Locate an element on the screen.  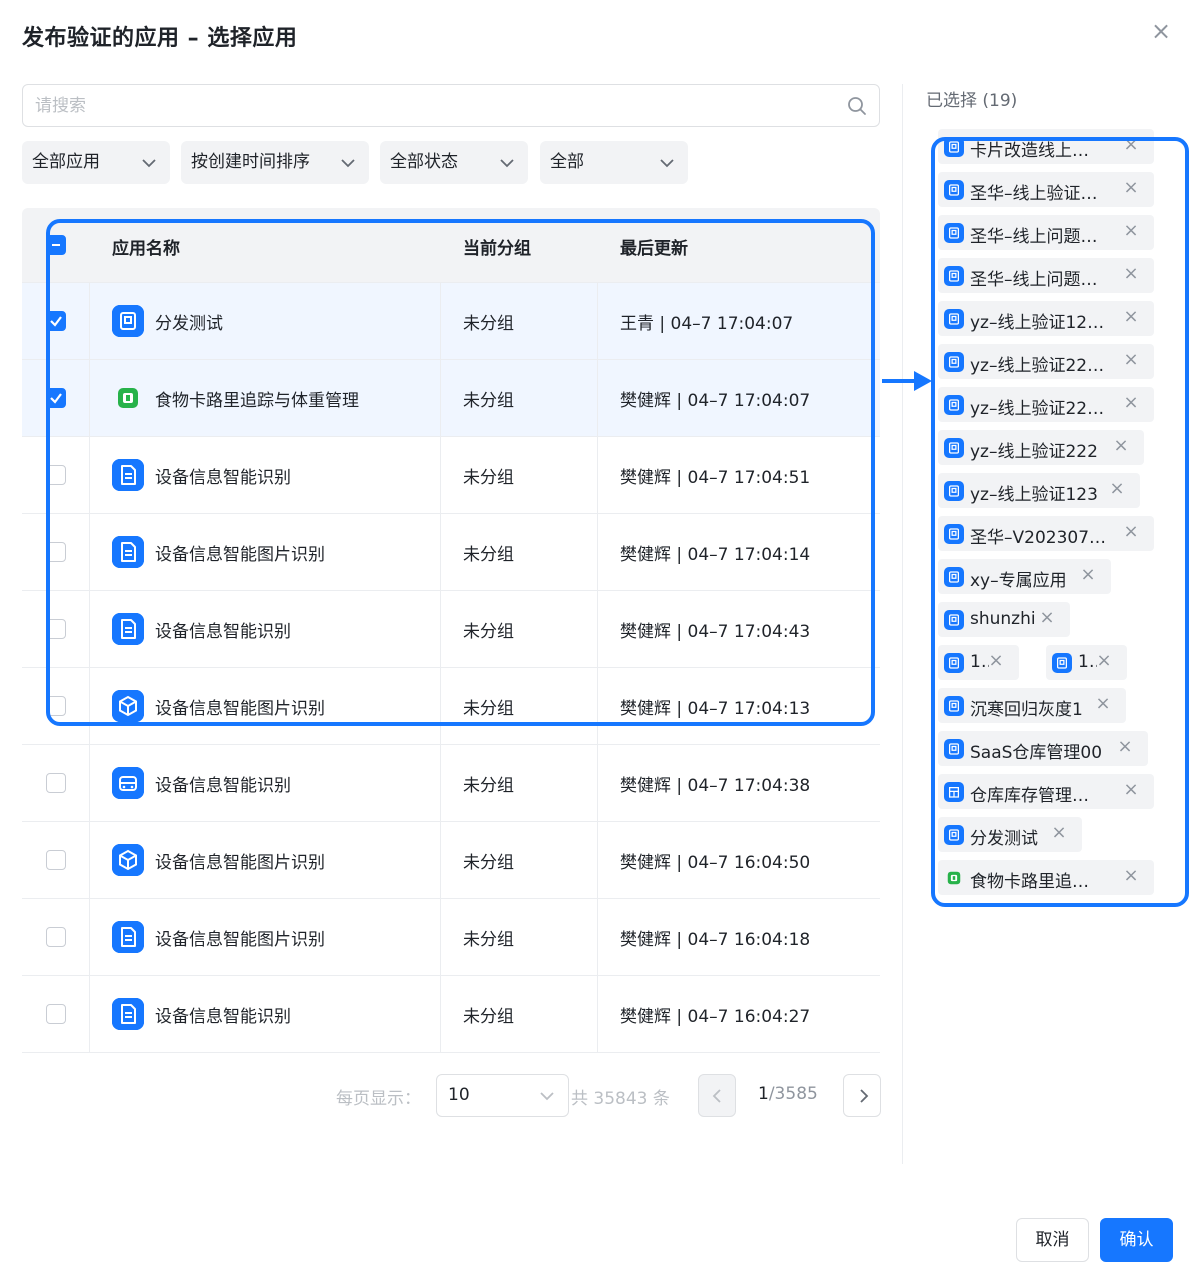
table-row: 设备信息智能识别 未分组 樊健辉 | 04–7 16:04:27 is located at coordinates (451, 1013).